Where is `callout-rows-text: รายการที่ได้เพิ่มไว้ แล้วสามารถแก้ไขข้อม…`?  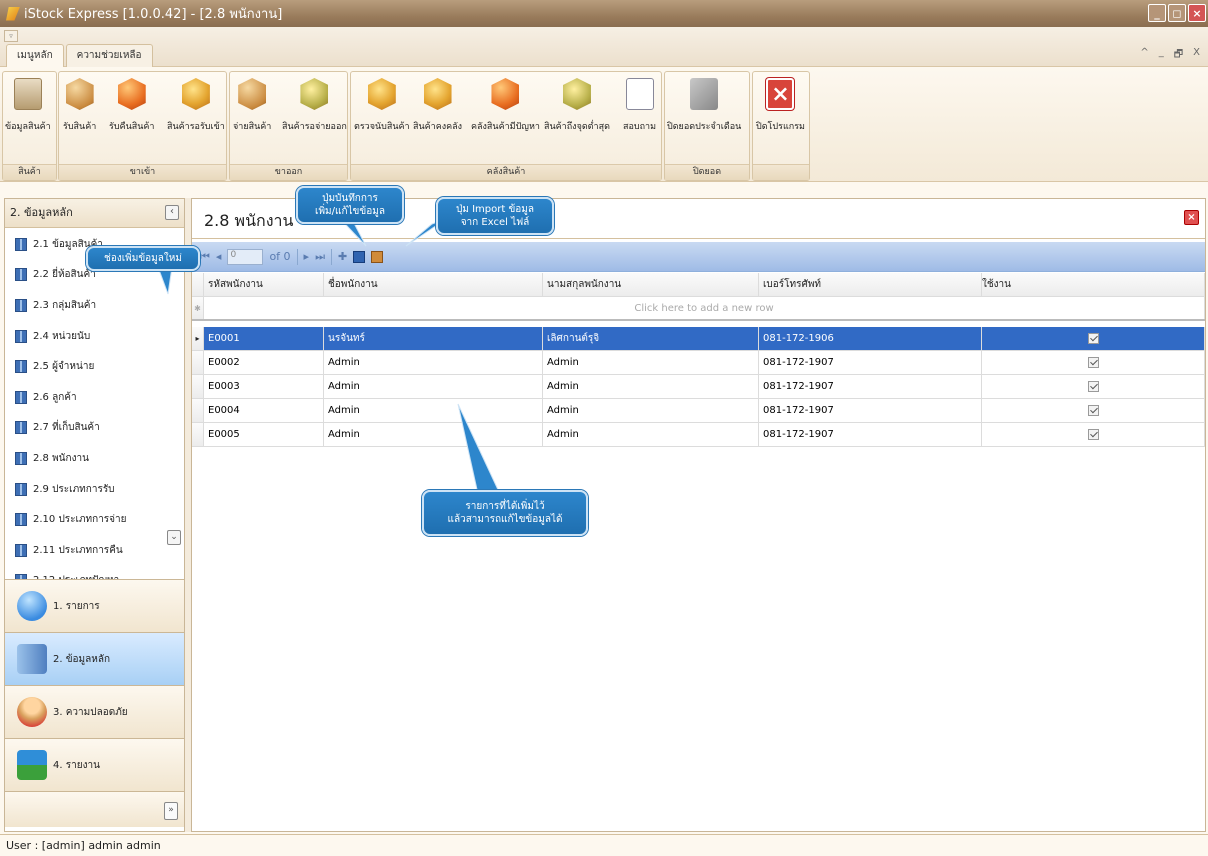 callout-rows-text: รายการที่ได้เพิ่มไว้ แล้วสามารถแก้ไขข้อม… is located at coordinates (505, 513).